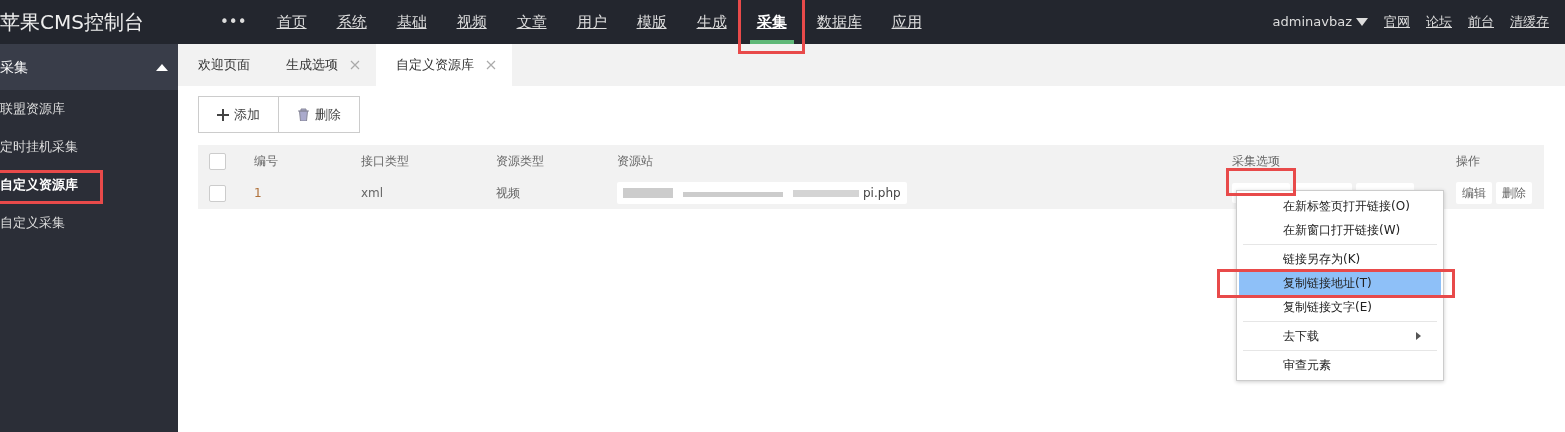  Describe the element at coordinates (1320, 22) in the screenshot. I see `user-menu: adminavbaz` at that location.